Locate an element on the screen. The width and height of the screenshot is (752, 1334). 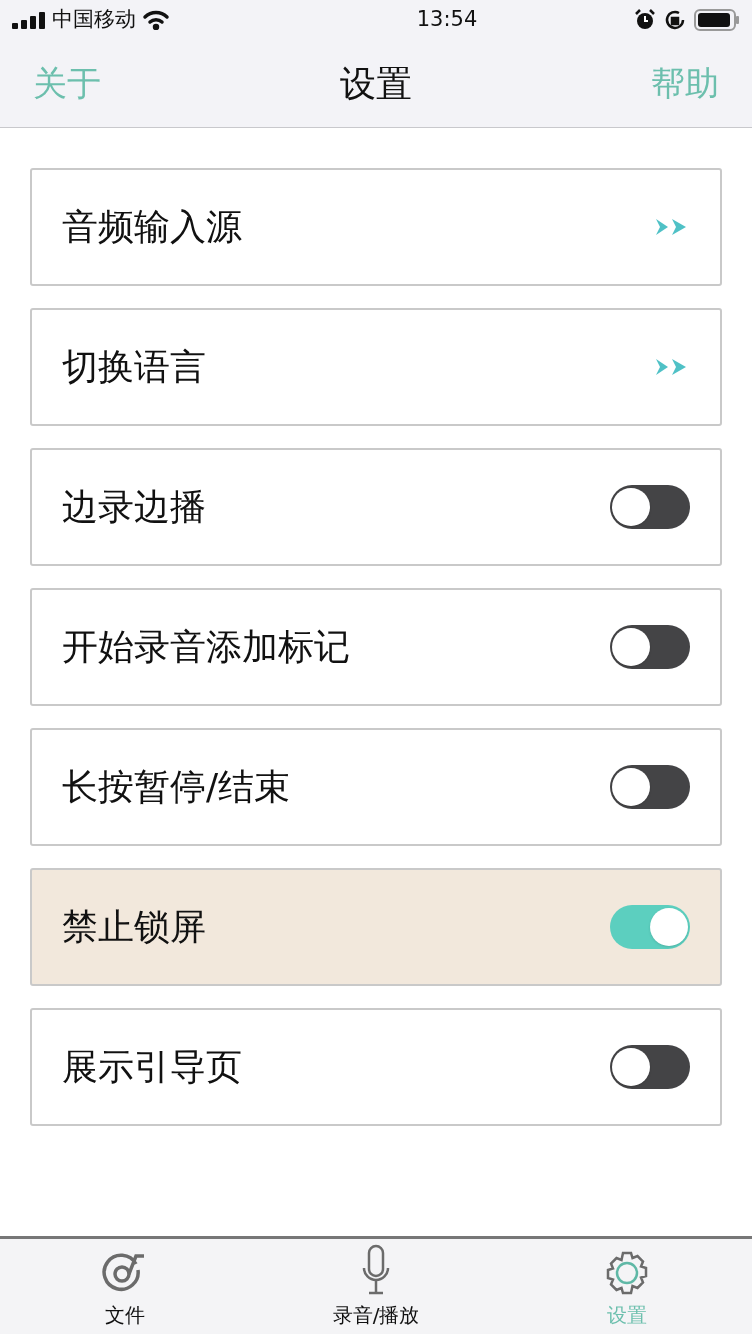
alarm-icon is located at coordinates (645, 20).